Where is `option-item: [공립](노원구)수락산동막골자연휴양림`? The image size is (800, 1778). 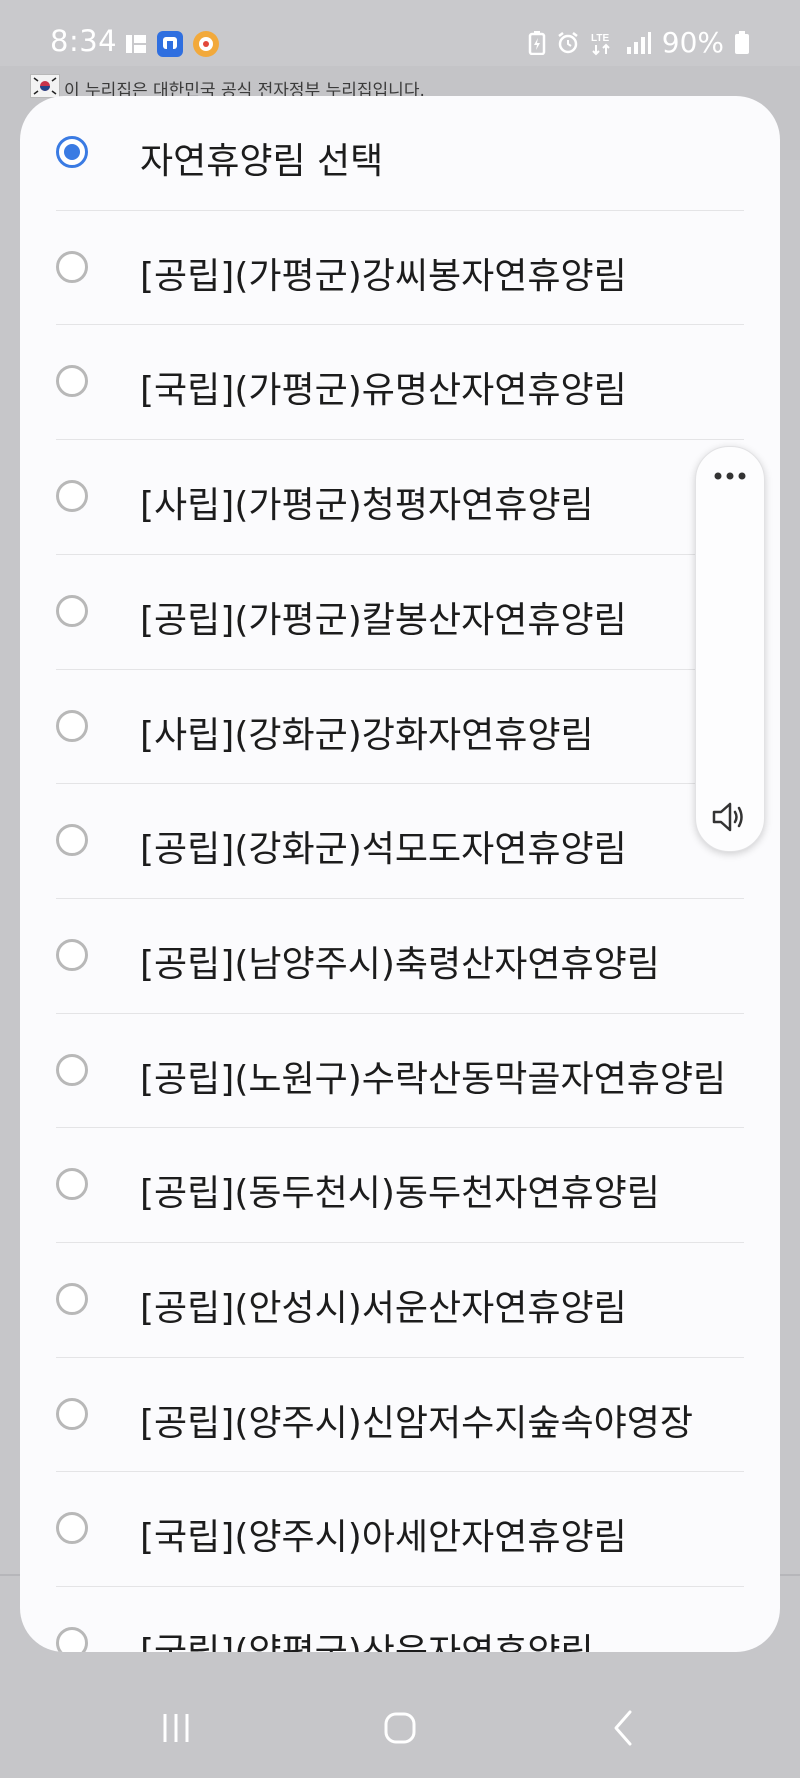 option-item: [공립](노원구)수락산동막골자연휴양림 is located at coordinates (400, 1071).